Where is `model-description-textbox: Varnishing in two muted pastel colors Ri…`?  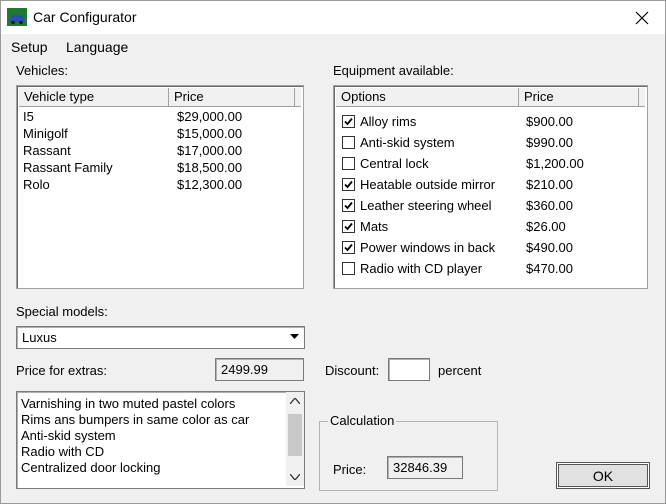 model-description-textbox: Varnishing in two muted pastel colors Ri… is located at coordinates (160, 440).